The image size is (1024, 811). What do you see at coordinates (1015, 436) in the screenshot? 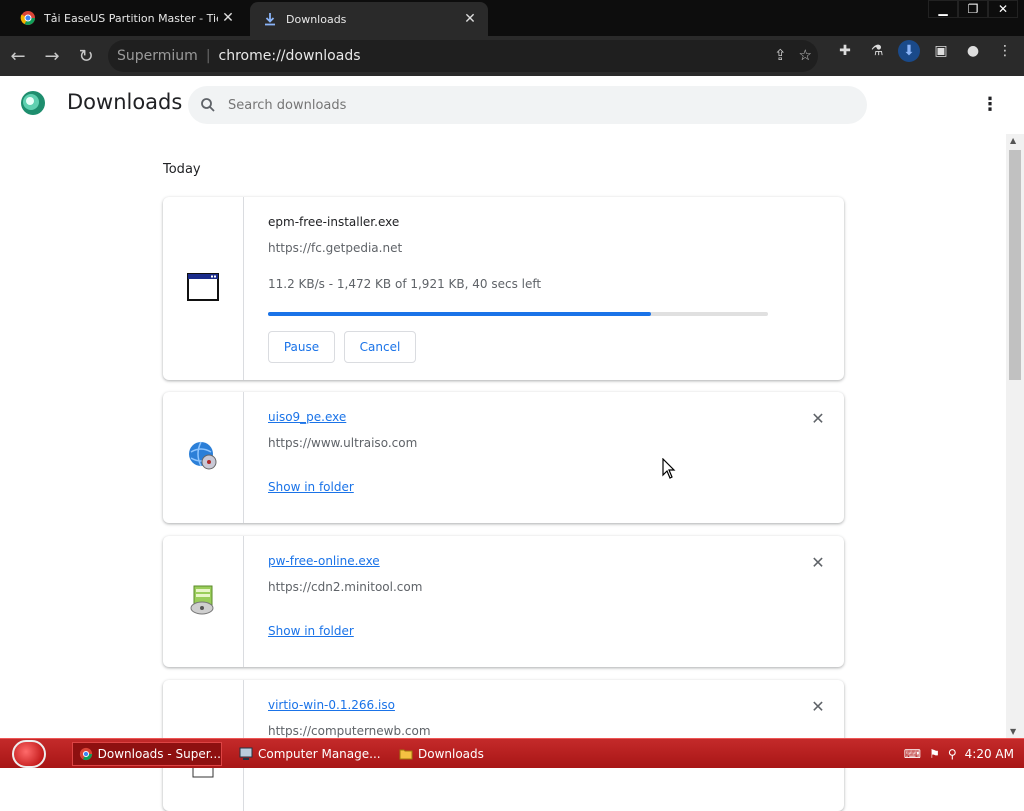
I see `page-scrollbar: ▲ ▼` at bounding box center [1015, 436].